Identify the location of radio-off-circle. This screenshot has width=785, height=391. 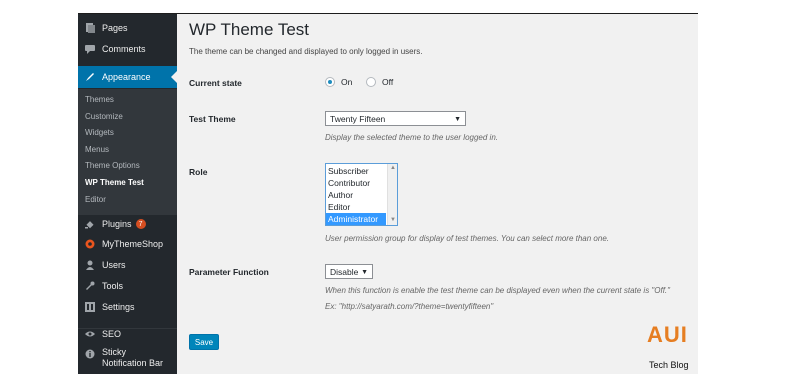
(371, 82).